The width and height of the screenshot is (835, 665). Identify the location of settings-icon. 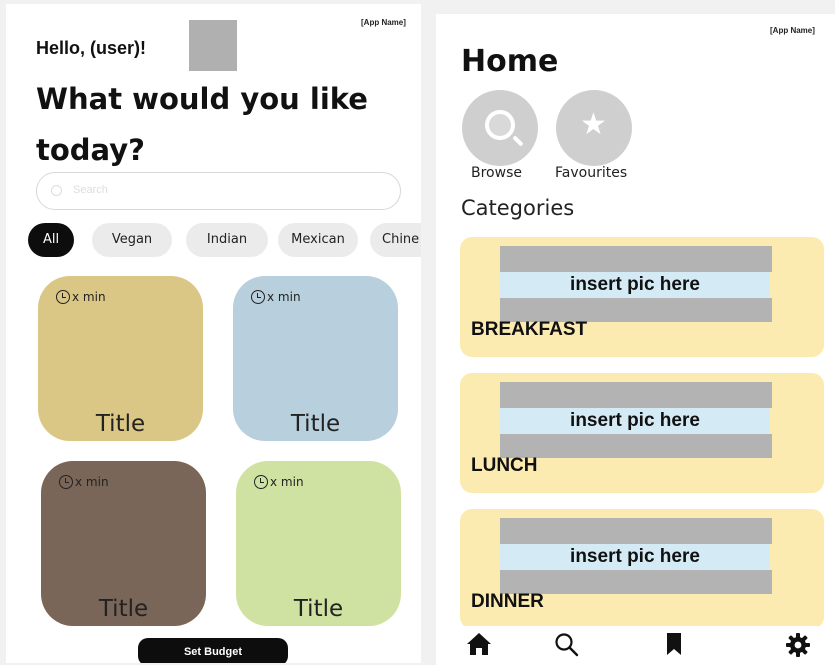
(798, 645).